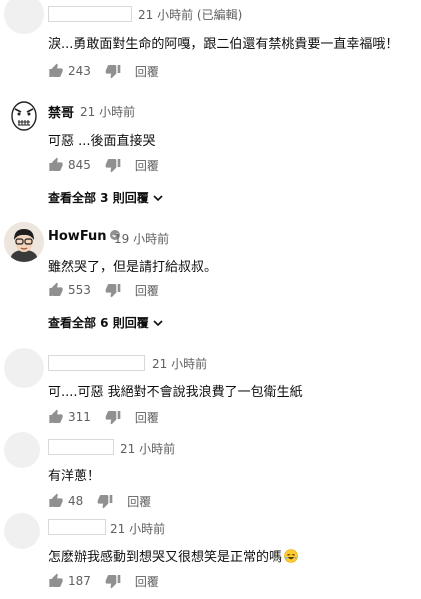 The height and width of the screenshot is (599, 421). Describe the element at coordinates (103, 290) in the screenshot. I see `comment-actions: 553 回覆` at that location.